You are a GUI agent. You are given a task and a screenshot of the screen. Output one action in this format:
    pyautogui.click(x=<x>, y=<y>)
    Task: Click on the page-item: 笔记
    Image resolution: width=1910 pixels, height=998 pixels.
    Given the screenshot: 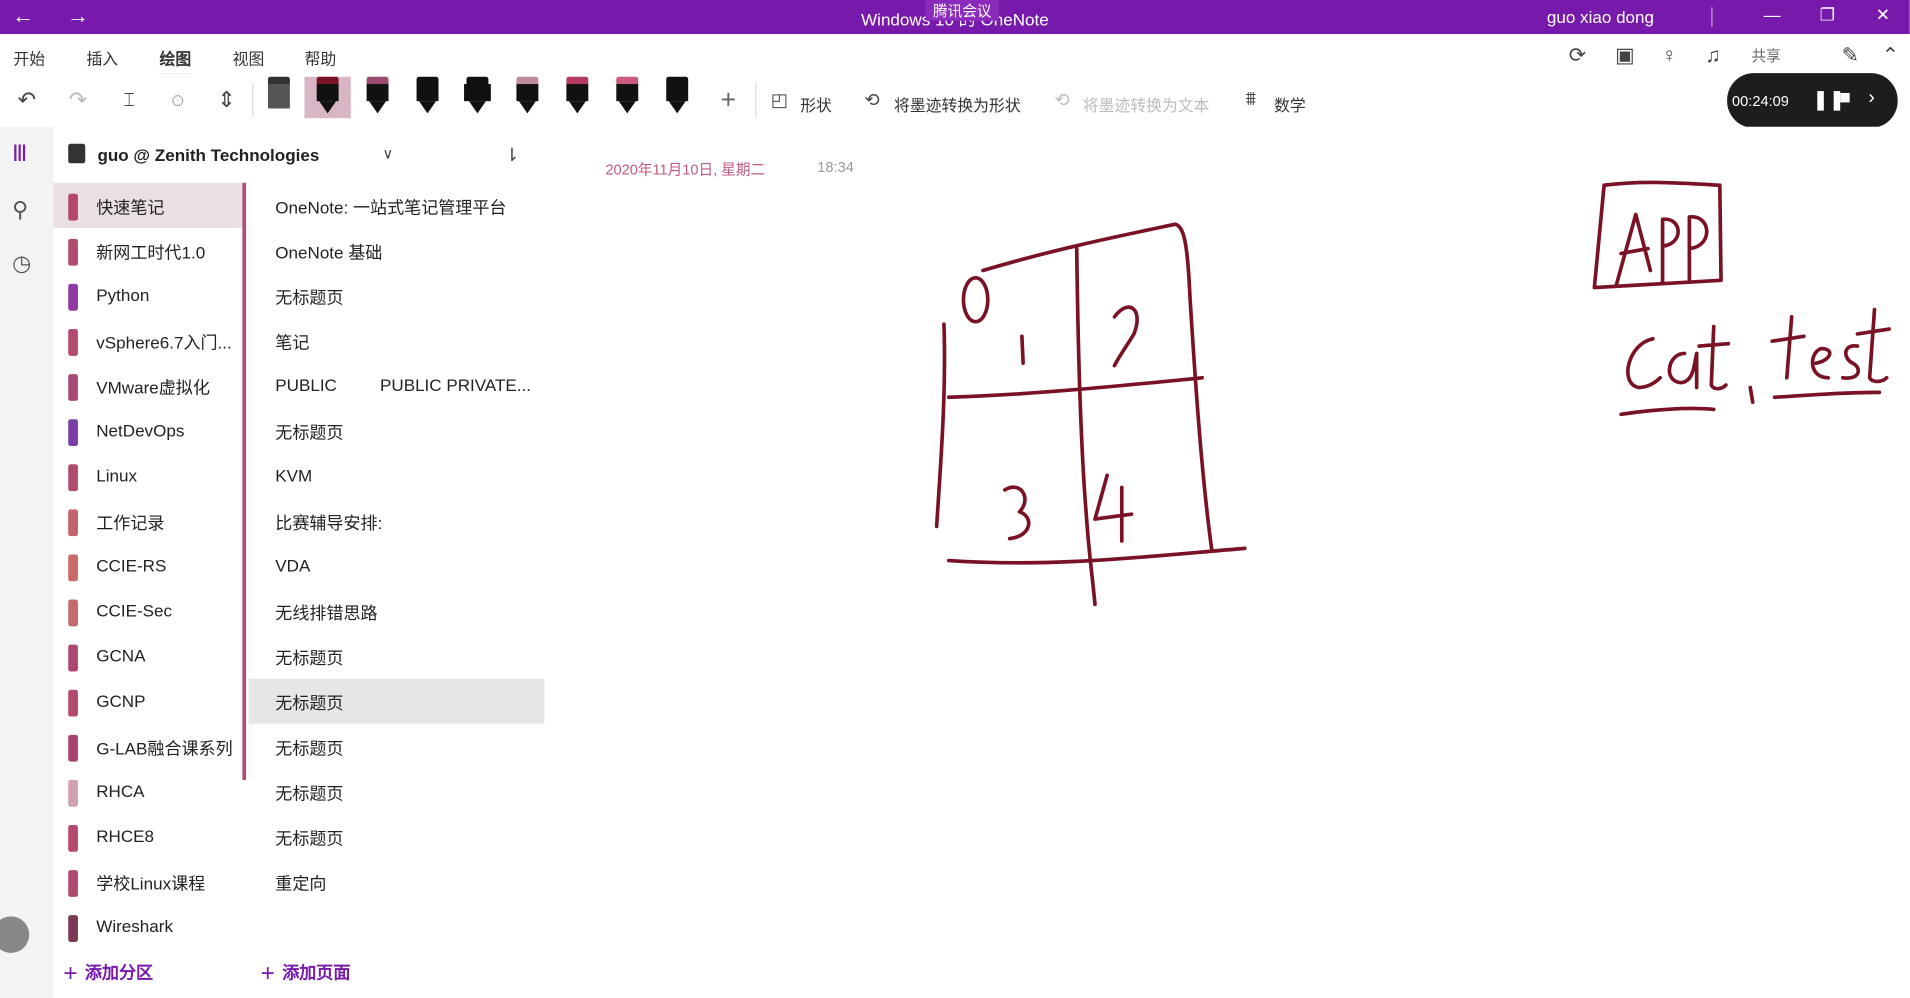 What is the action you would take?
    pyautogui.click(x=396, y=340)
    